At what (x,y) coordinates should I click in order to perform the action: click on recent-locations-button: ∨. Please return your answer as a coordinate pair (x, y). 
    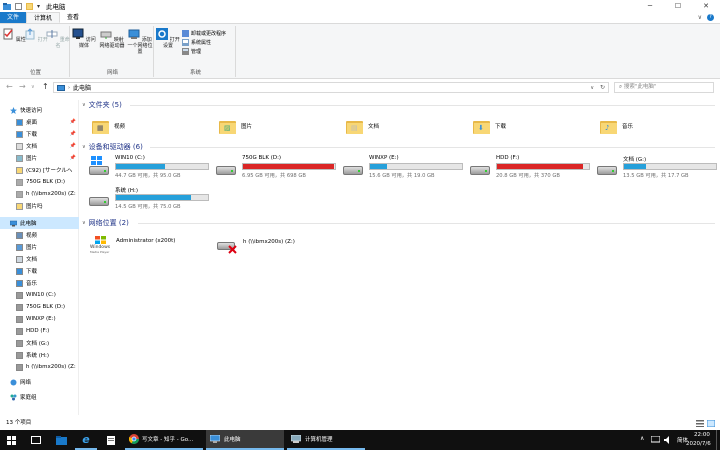
    Looking at the image, I should click on (33, 87).